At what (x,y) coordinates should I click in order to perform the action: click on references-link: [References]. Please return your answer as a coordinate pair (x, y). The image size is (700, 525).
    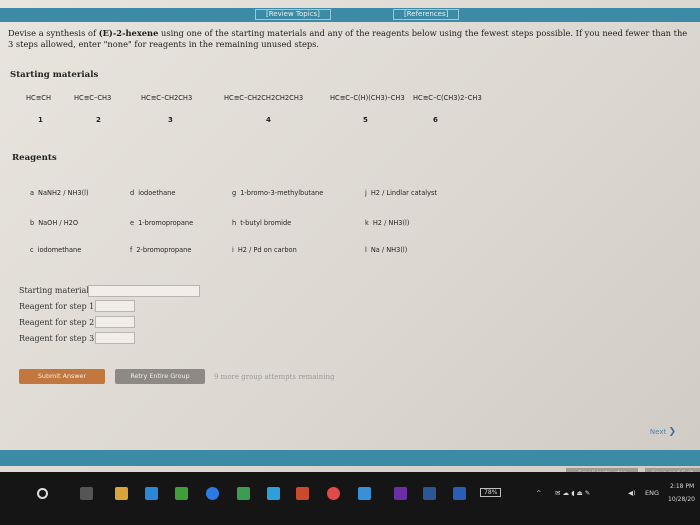
    Looking at the image, I should click on (426, 14).